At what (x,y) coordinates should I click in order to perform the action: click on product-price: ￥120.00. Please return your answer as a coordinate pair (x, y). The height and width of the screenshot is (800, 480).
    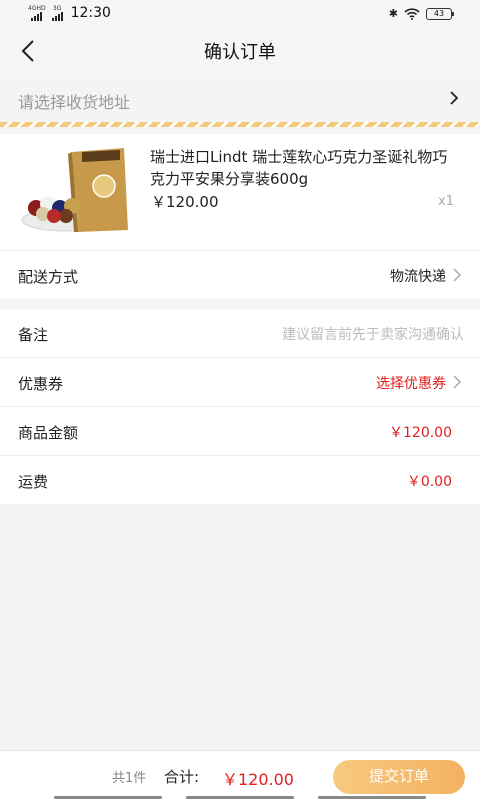
    Looking at the image, I should click on (185, 202).